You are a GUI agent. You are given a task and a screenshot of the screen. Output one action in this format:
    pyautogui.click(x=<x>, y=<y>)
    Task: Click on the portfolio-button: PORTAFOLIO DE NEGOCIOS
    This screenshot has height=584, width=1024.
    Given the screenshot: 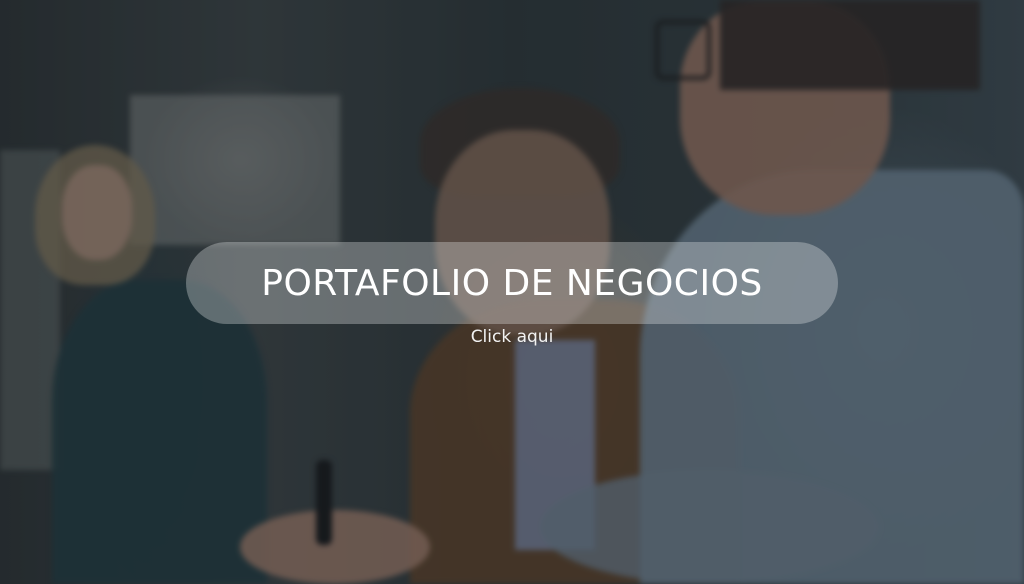 What is the action you would take?
    pyautogui.click(x=512, y=283)
    